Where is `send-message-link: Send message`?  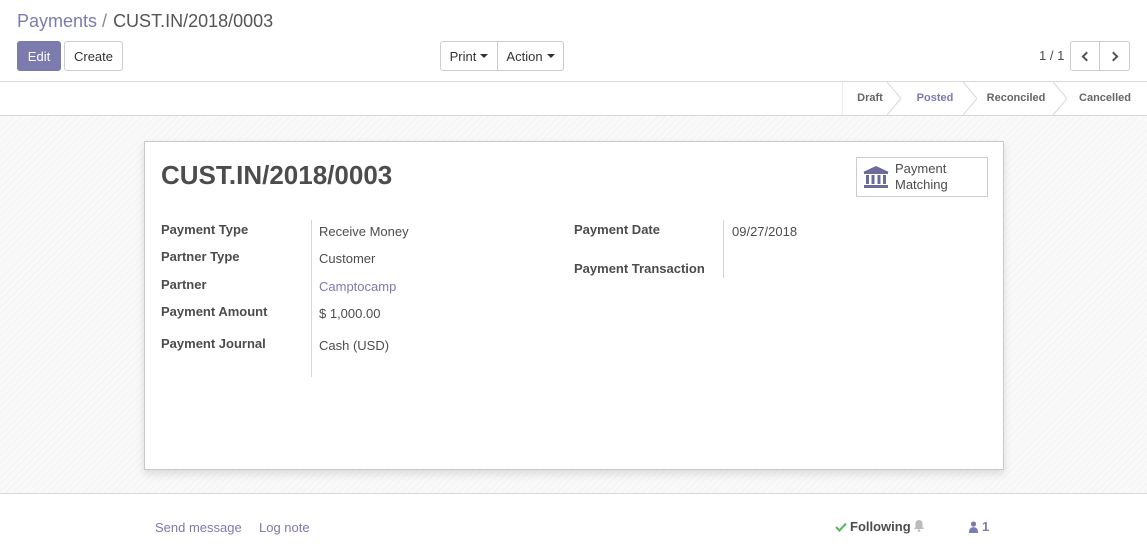
send-message-link: Send message is located at coordinates (198, 527).